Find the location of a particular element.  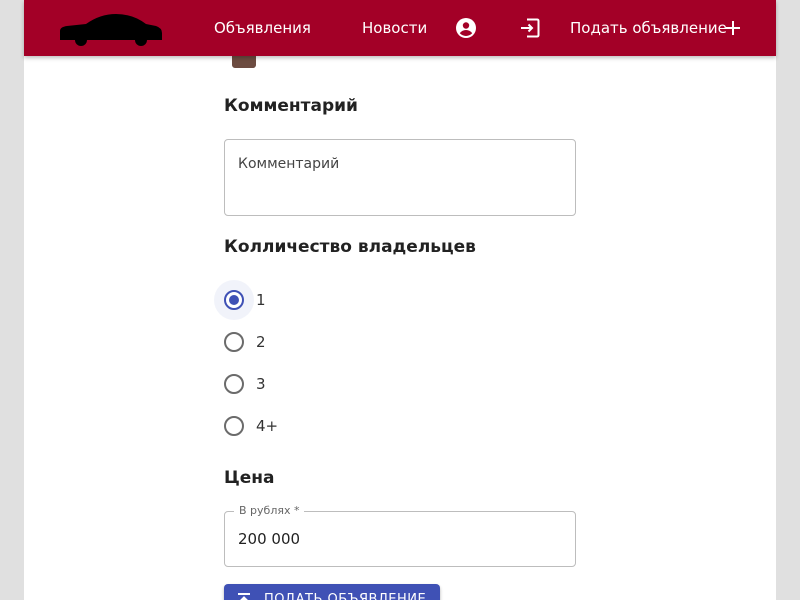

nav-news-link: Новости is located at coordinates (394, 28).